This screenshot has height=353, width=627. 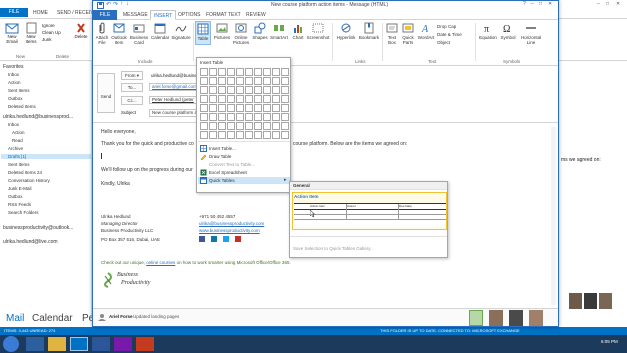 I want to click on bookmark-button: Bookmark, so click(x=369, y=31).